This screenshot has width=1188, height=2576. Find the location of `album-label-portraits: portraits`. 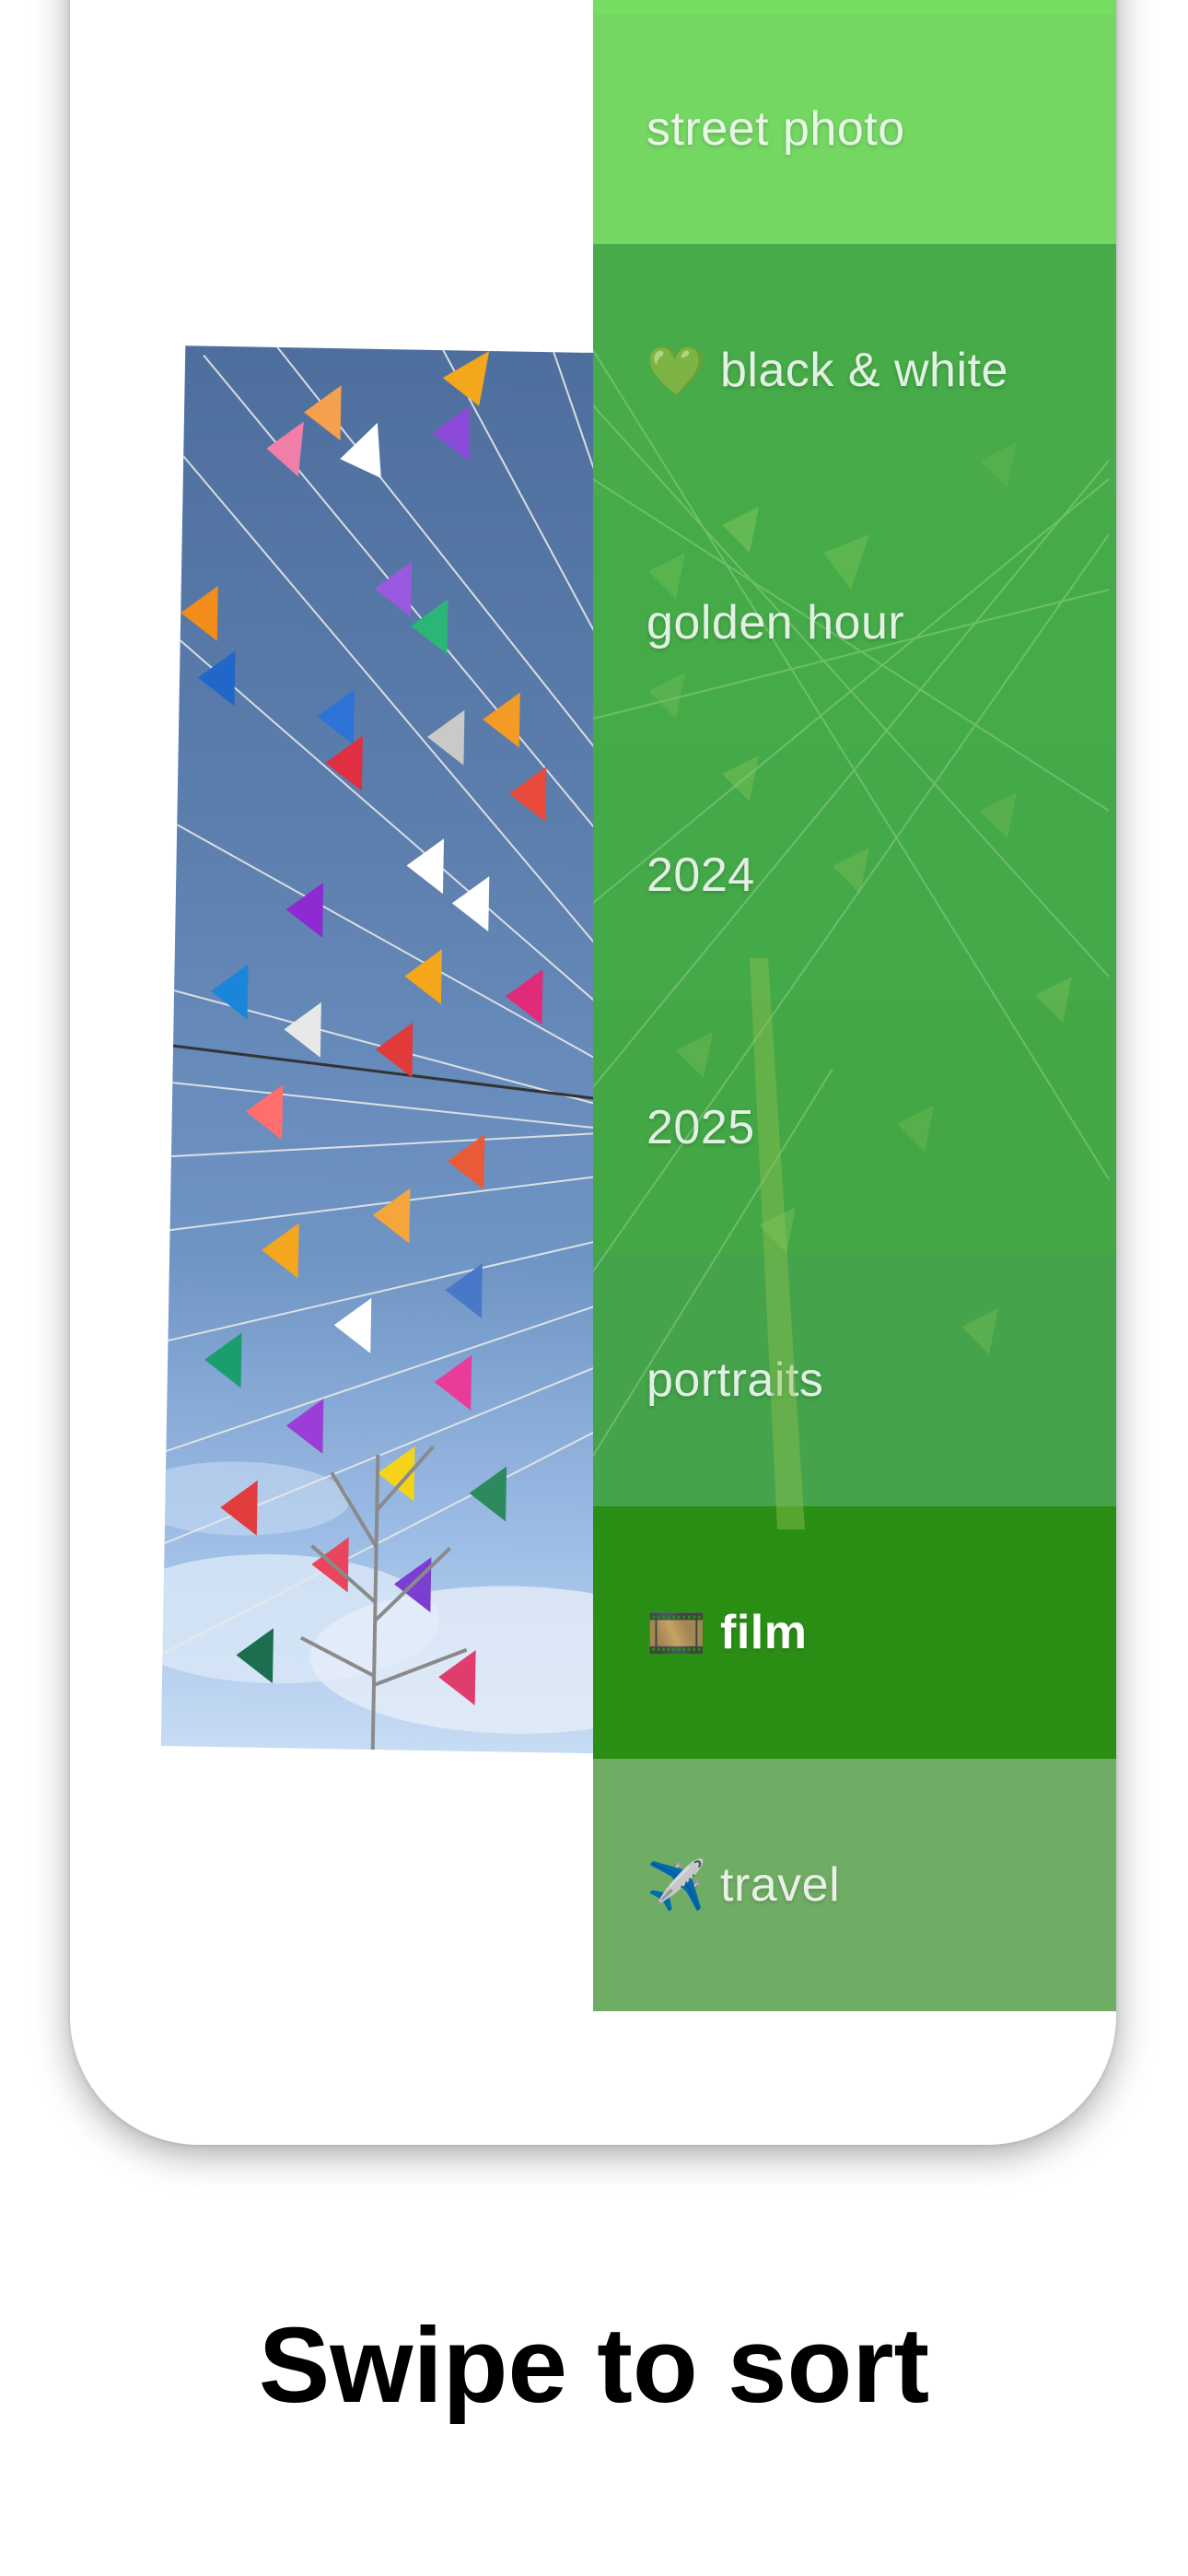

album-label-portraits: portraits is located at coordinates (735, 1380).